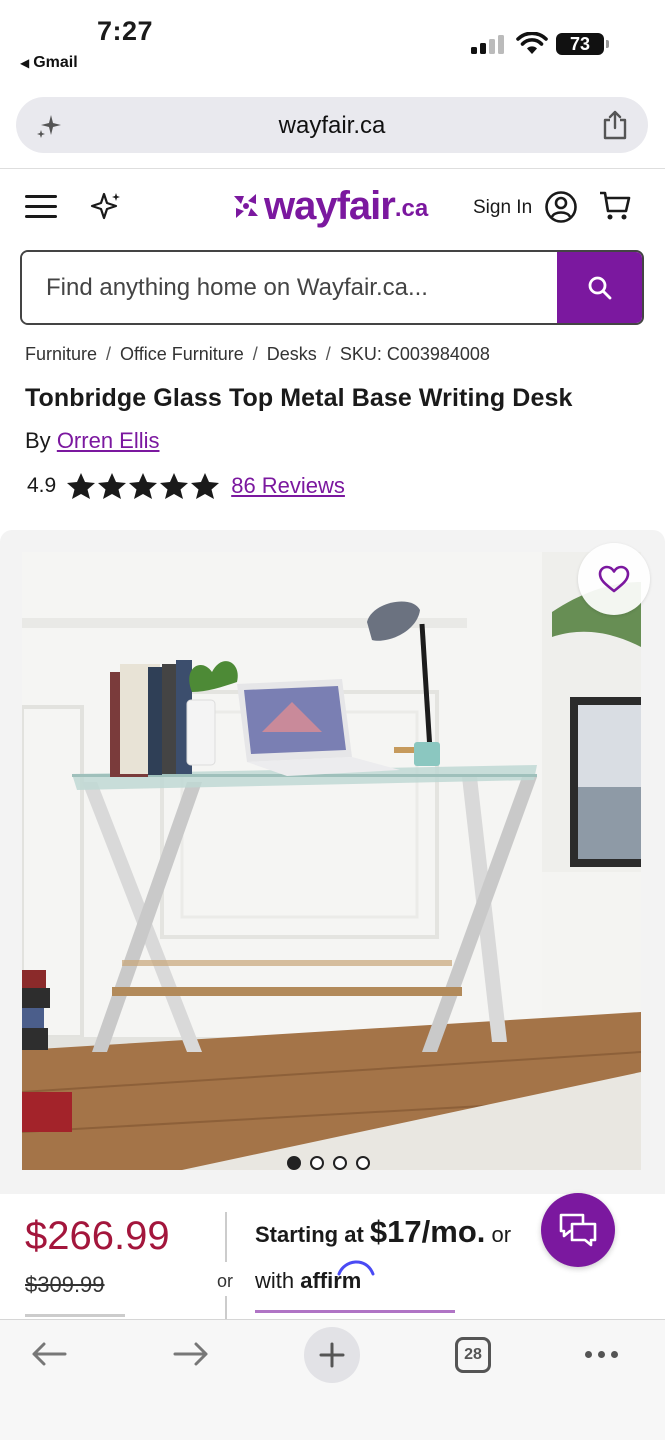  I want to click on cellular-signal-icon, so click(487, 44).